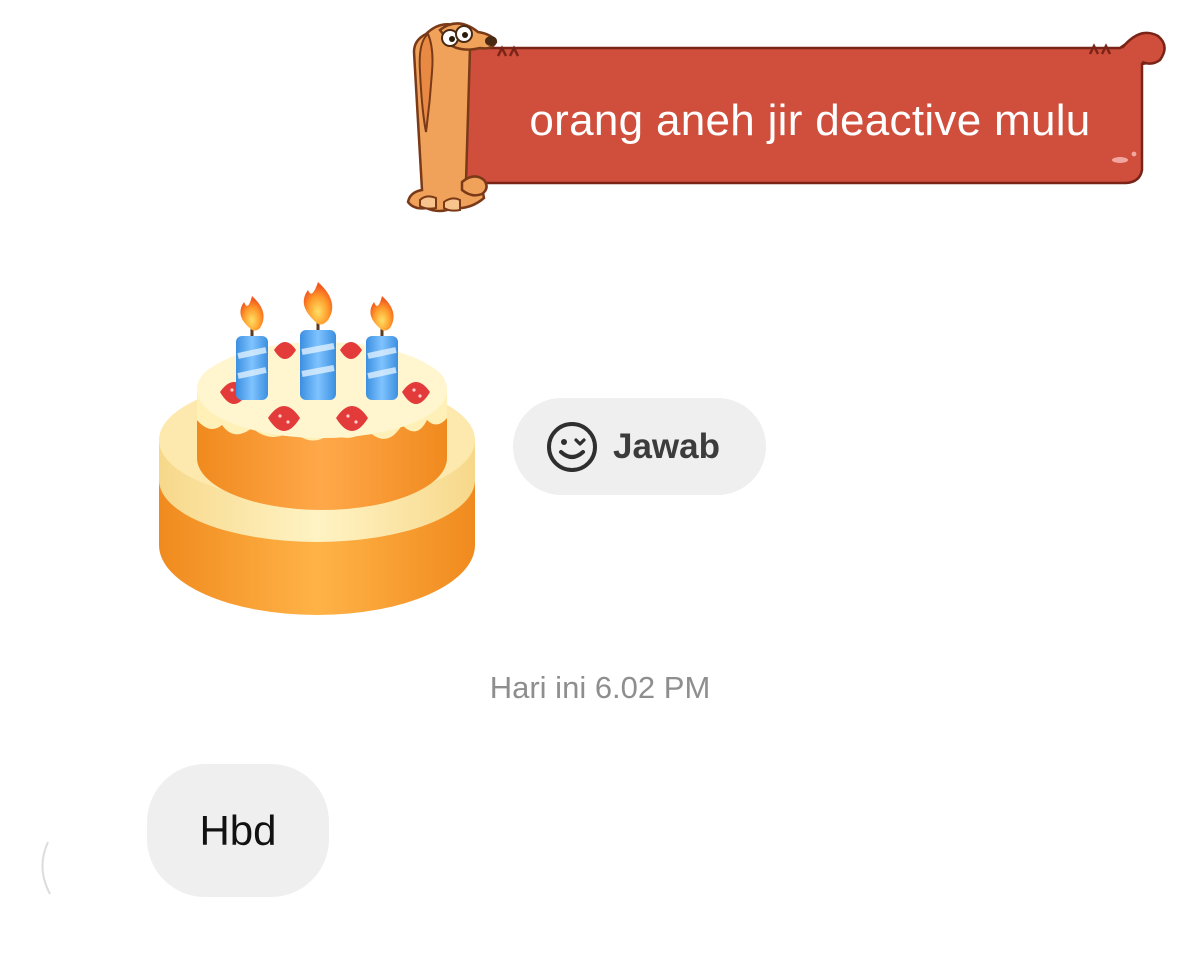 This screenshot has height=958, width=1200. Describe the element at coordinates (666, 446) in the screenshot. I see `reply-button-label: Jawab` at that location.